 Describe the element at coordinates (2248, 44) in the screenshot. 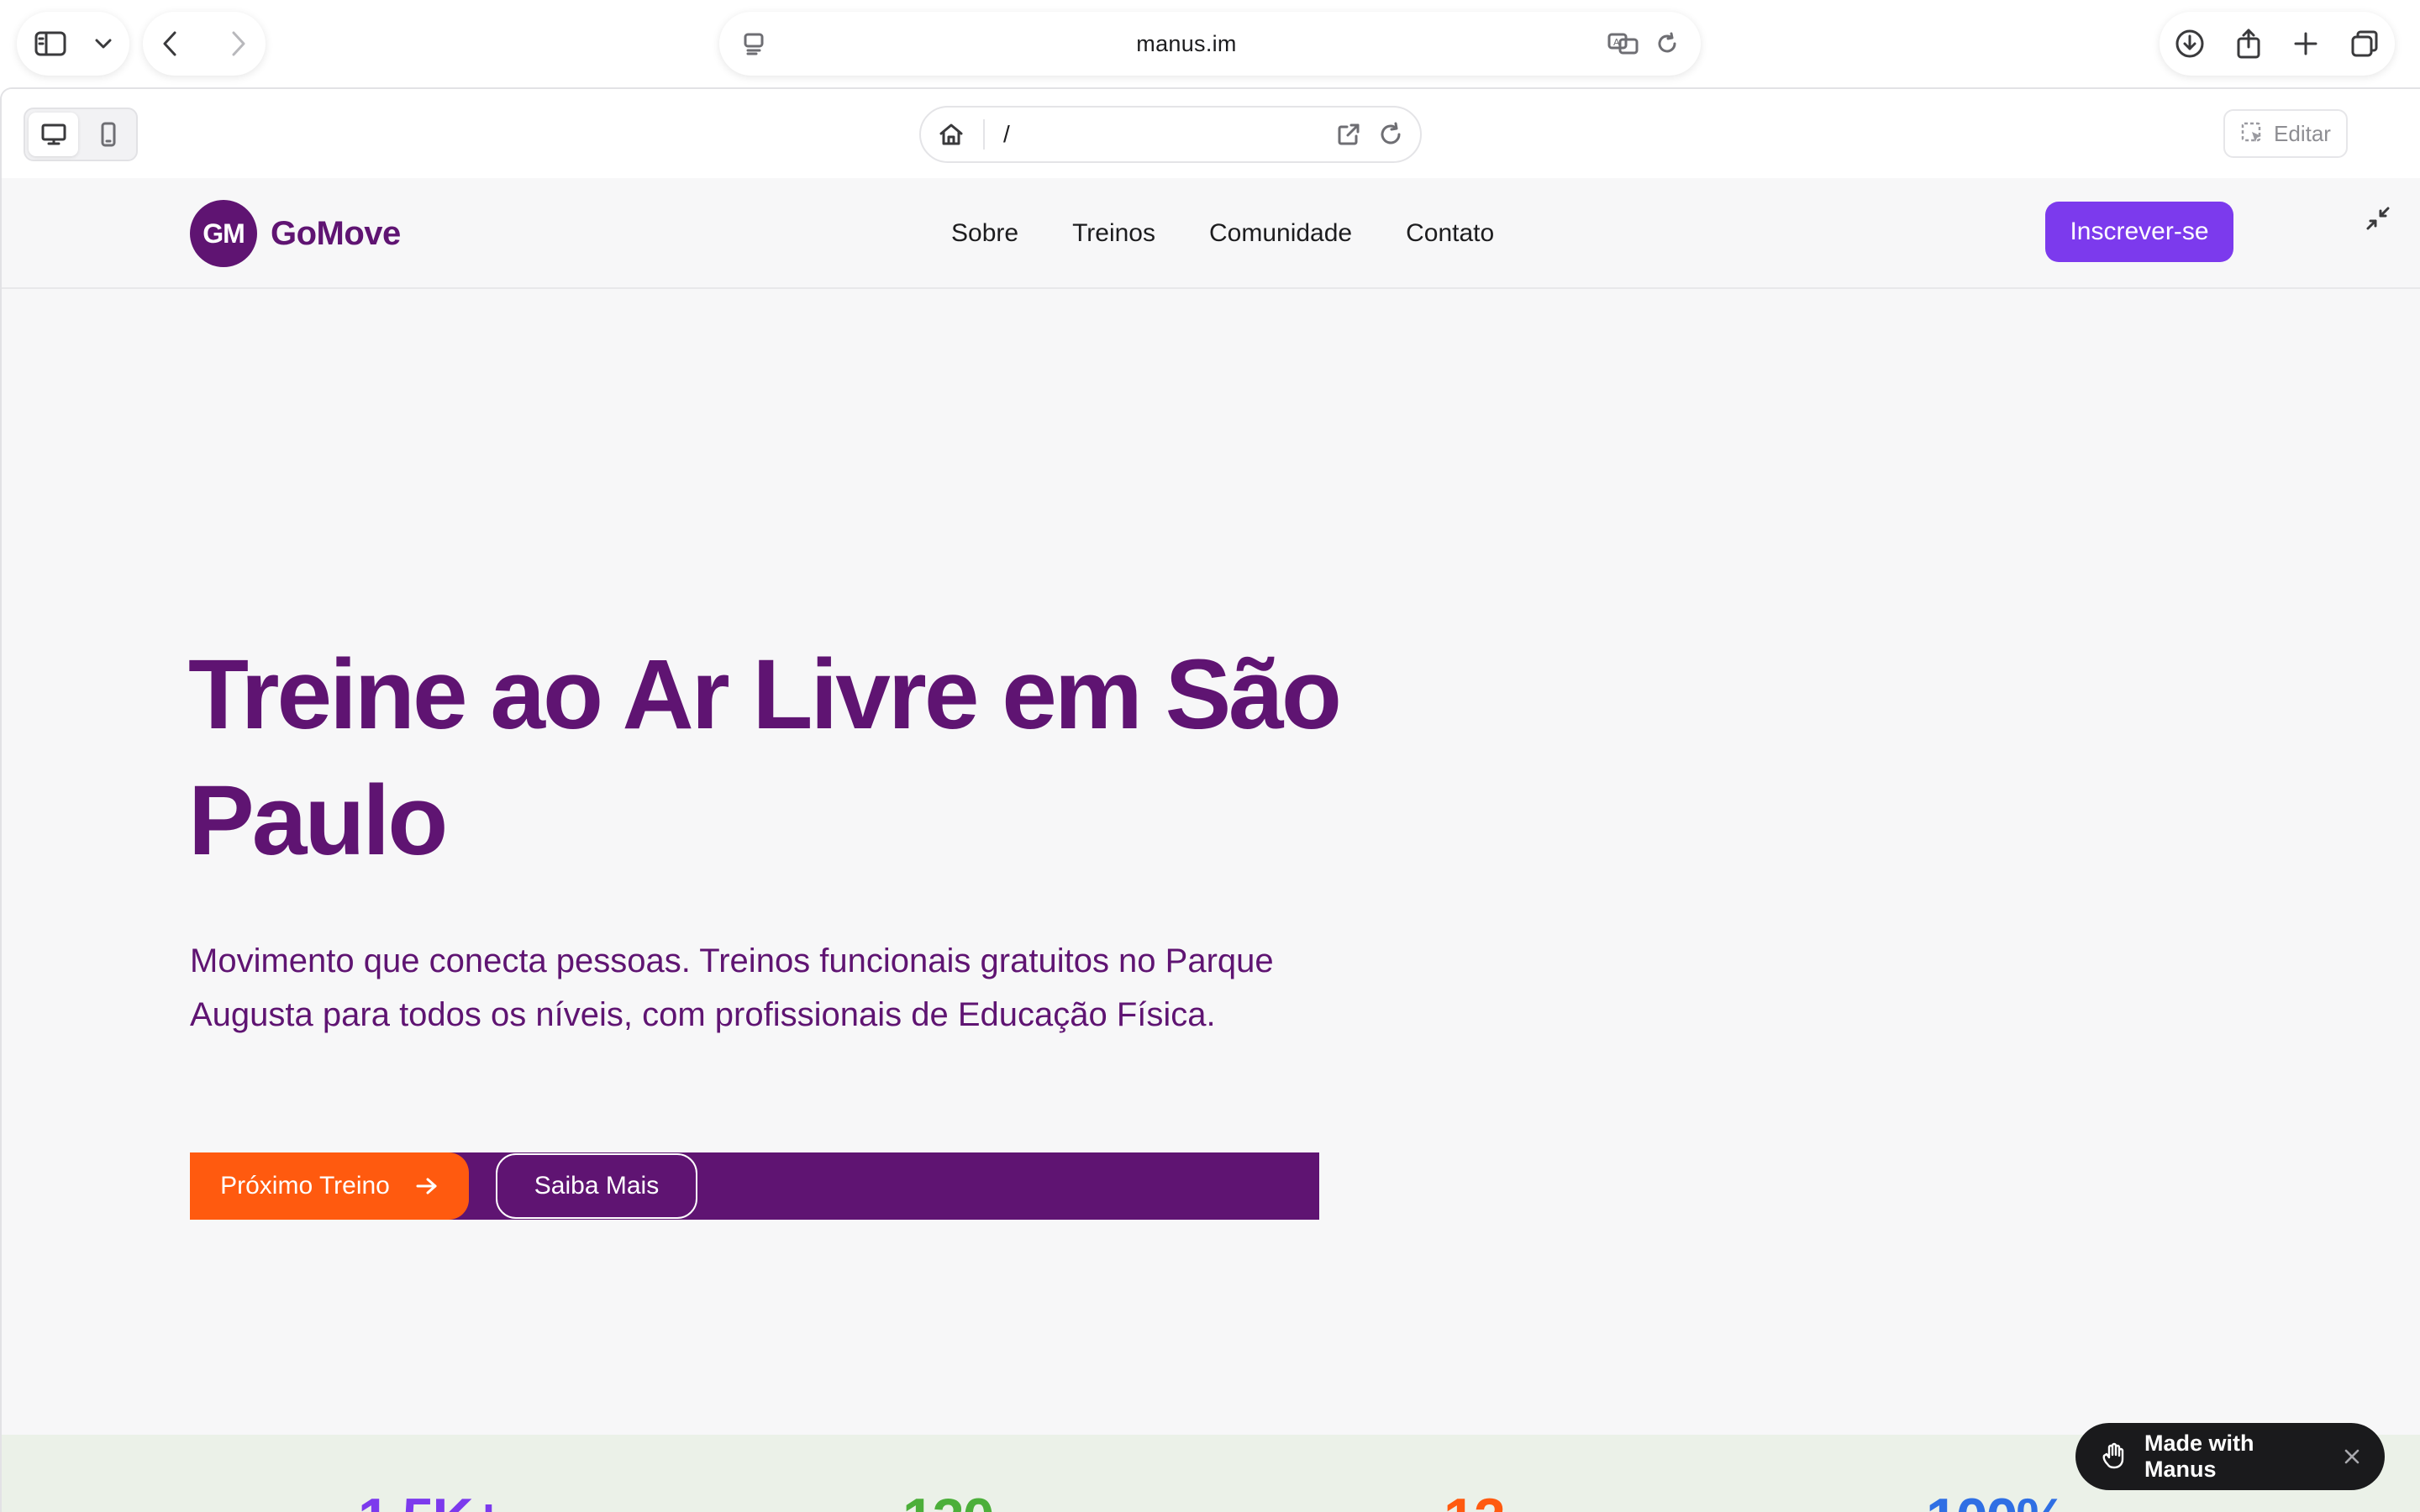

I see `share-icon` at that location.